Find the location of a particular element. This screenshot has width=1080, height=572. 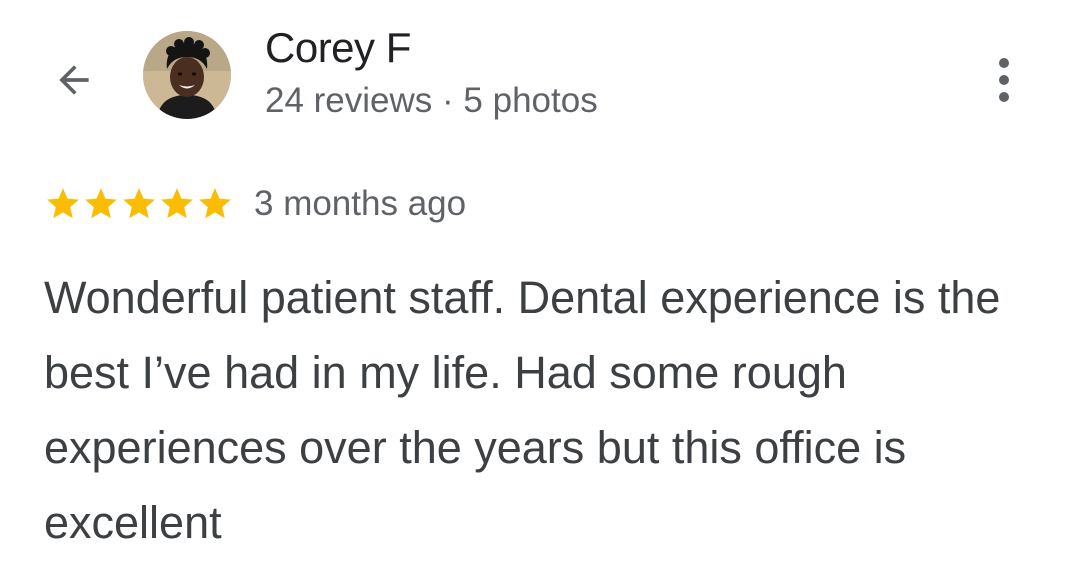

author-info: Corey F 24 reviews · 5 photos is located at coordinates (431, 73).